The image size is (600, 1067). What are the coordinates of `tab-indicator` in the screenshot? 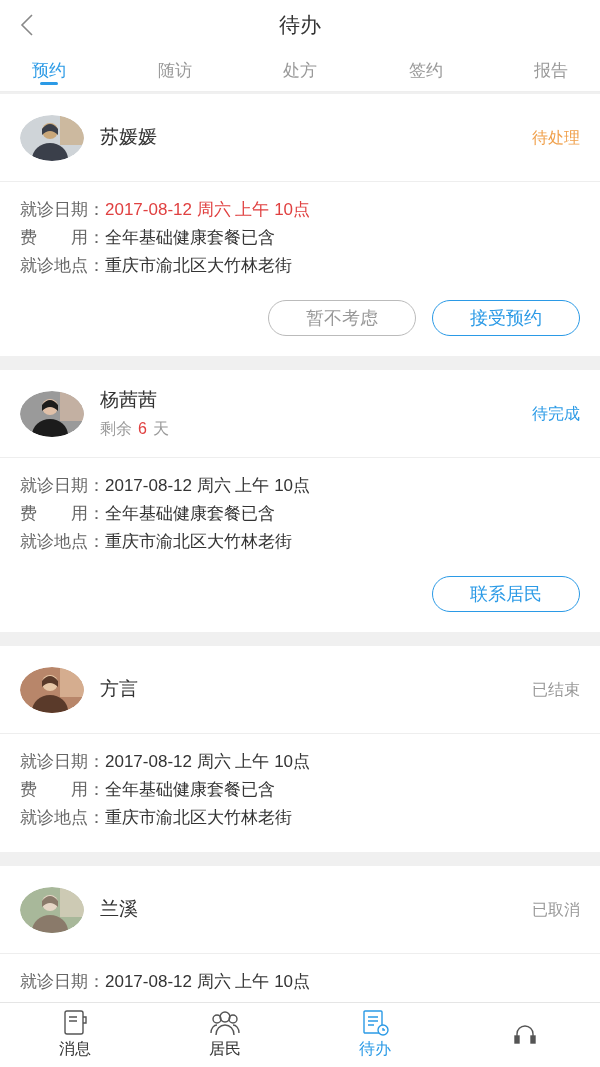 It's located at (49, 83).